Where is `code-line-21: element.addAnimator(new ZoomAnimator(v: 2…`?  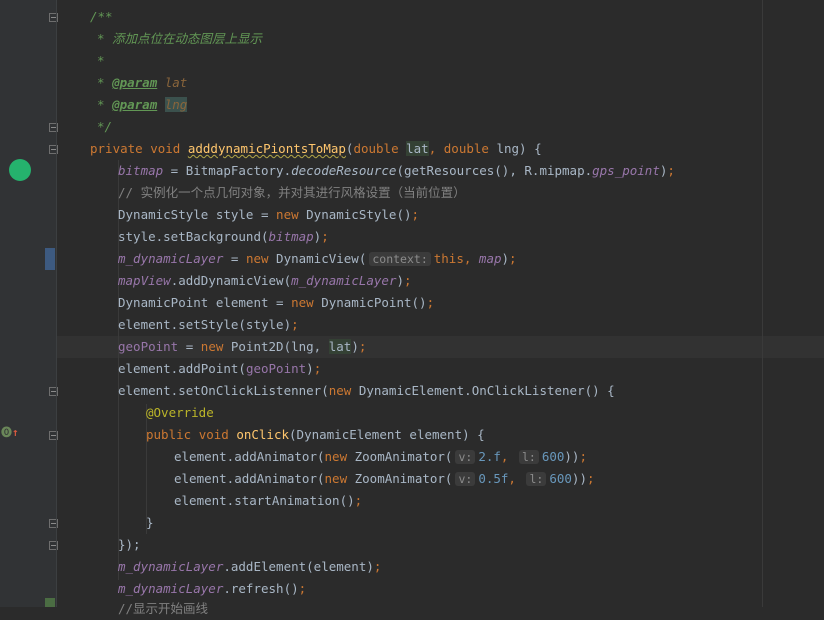 code-line-21: element.addAnimator(new ZoomAnimator(v: 2… is located at coordinates (380, 456).